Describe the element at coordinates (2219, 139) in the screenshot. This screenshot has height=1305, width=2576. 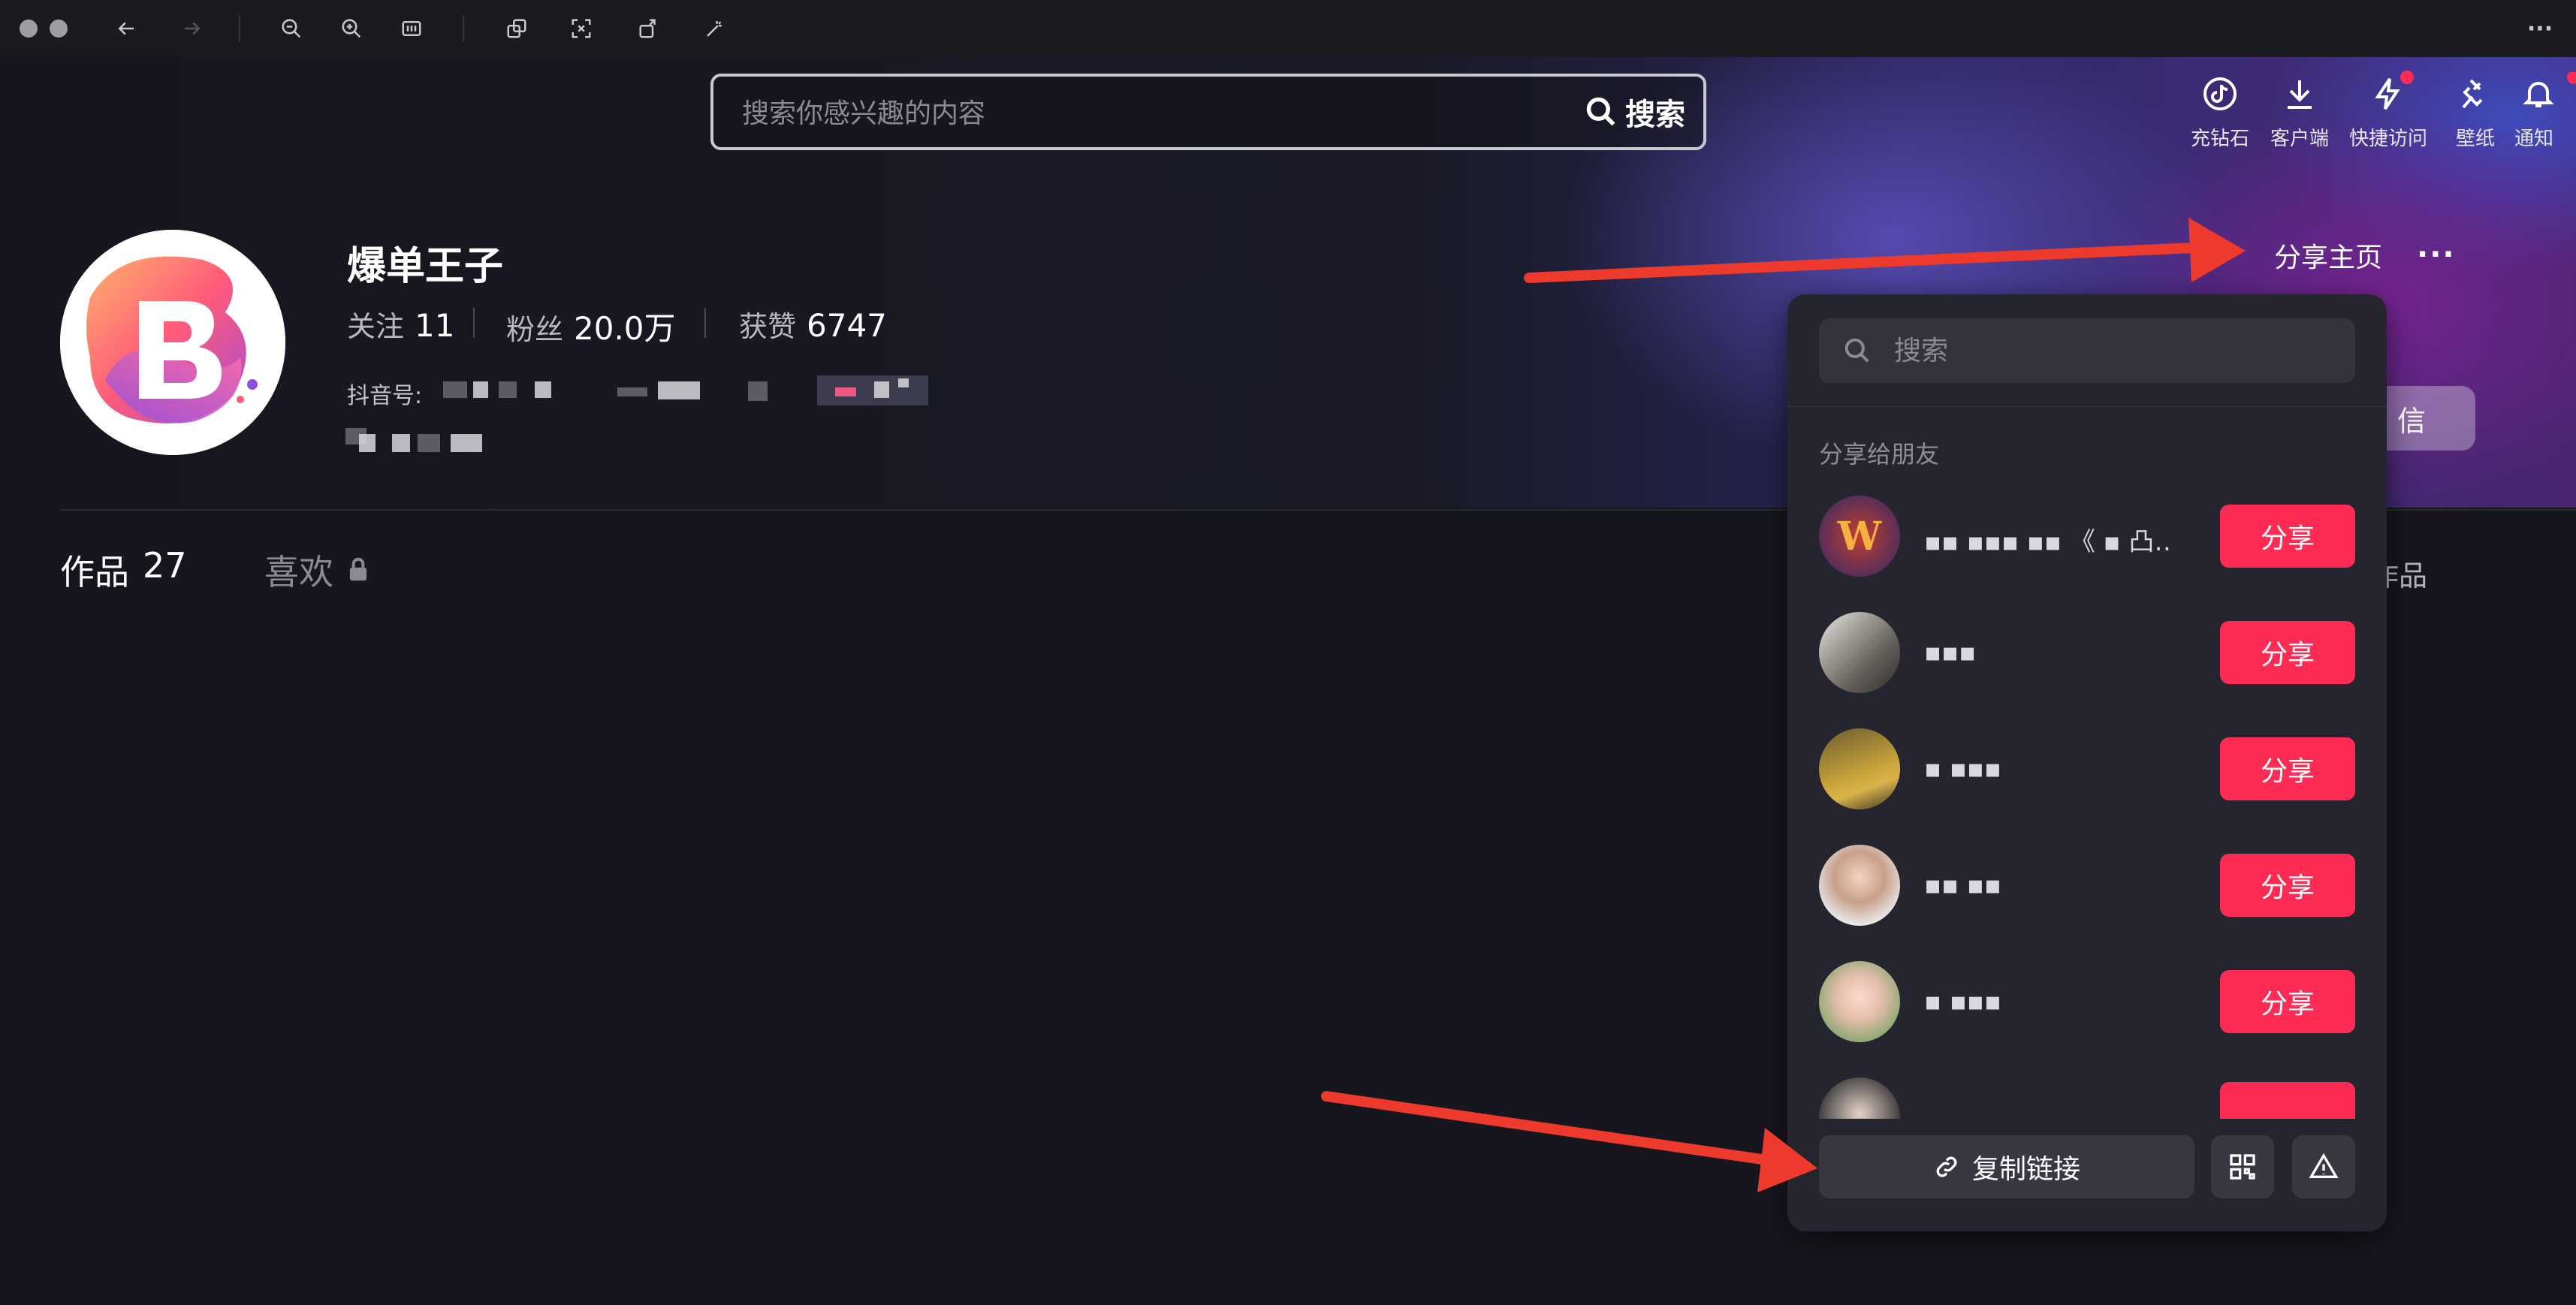
I see `nav-recharge-label: 充钻石` at that location.